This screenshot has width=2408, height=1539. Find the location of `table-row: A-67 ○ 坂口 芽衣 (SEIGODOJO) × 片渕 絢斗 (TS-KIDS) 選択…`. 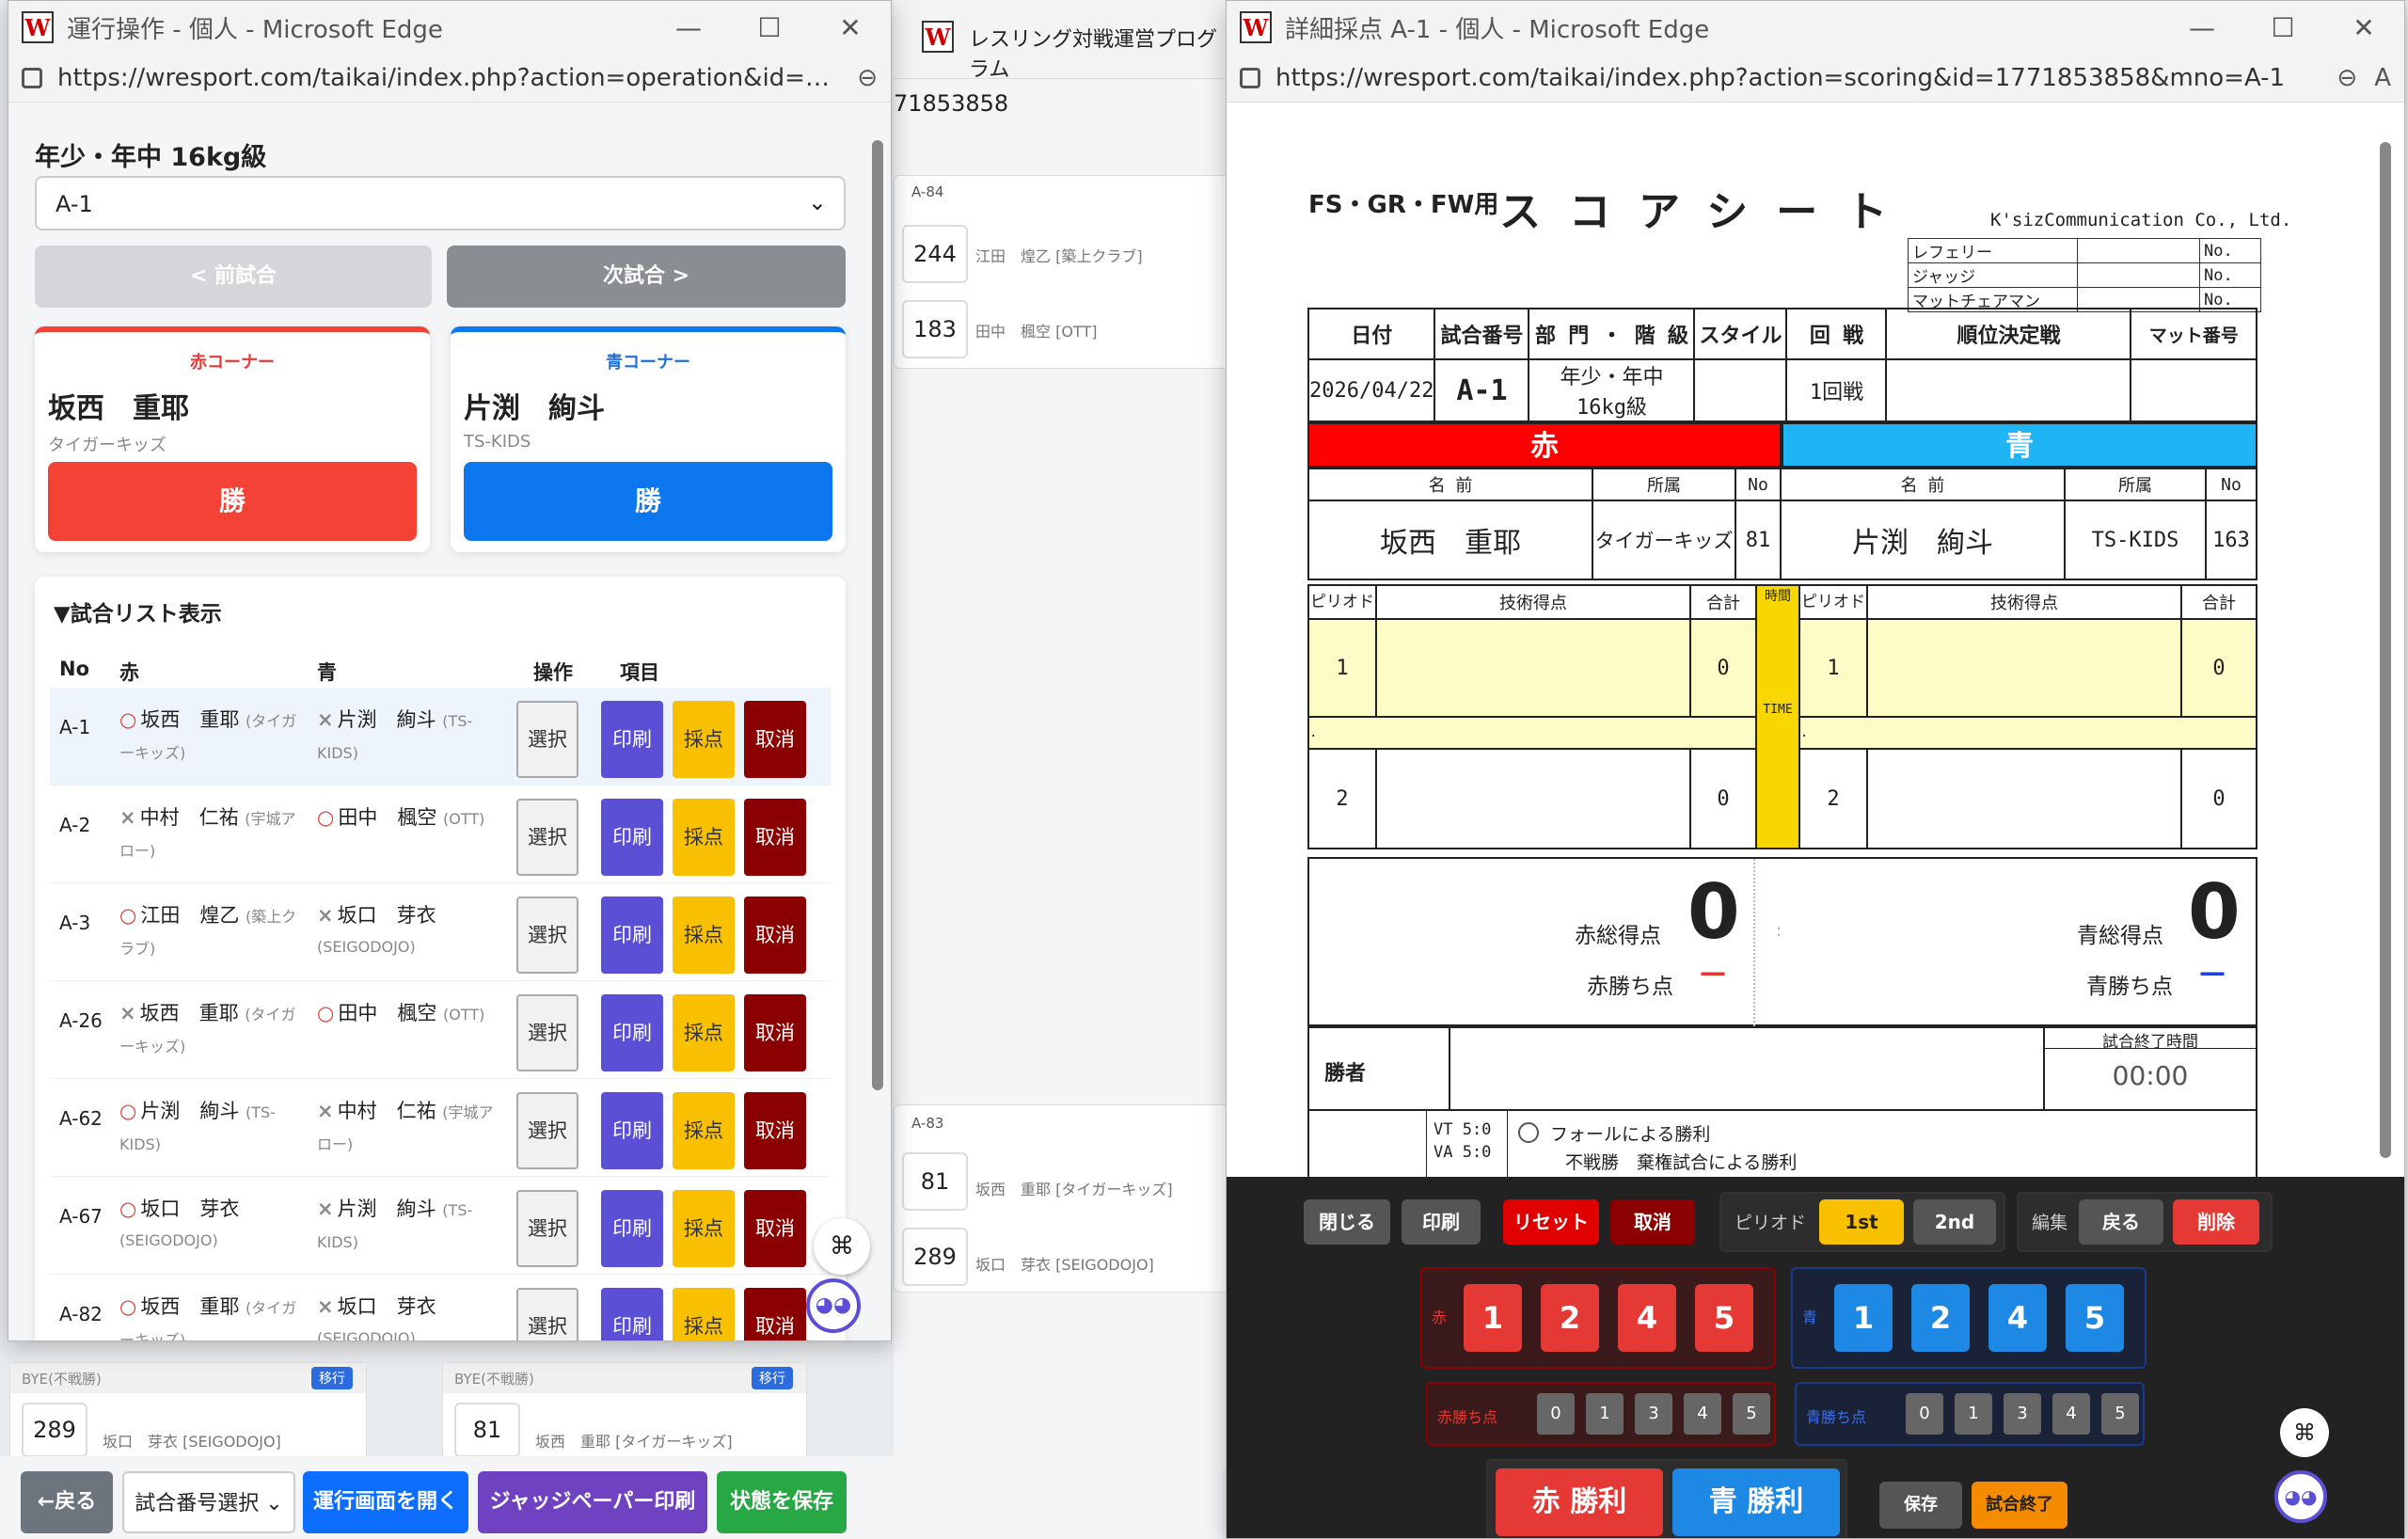

table-row: A-67 ○ 坂口 芽衣 (SEIGODOJO) × 片渕 絢斗 (TS-KIDS) 選択… is located at coordinates (441, 1226).